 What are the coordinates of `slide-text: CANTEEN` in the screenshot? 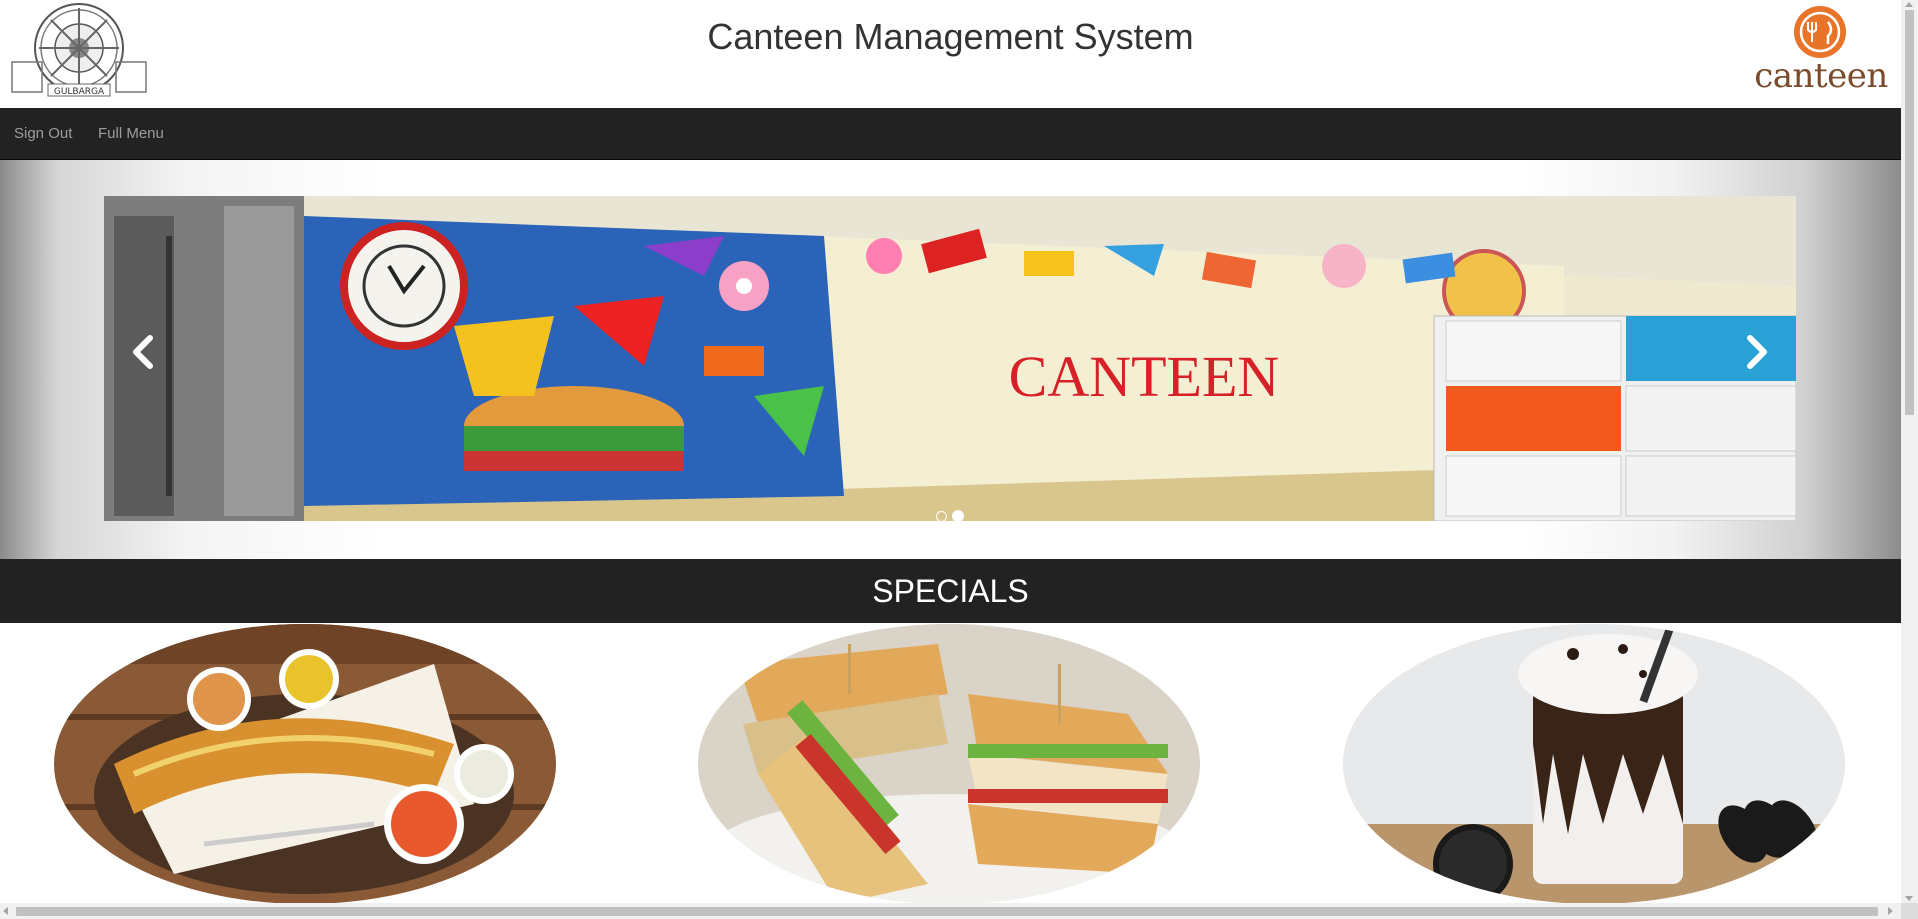 It's located at (1144, 376).